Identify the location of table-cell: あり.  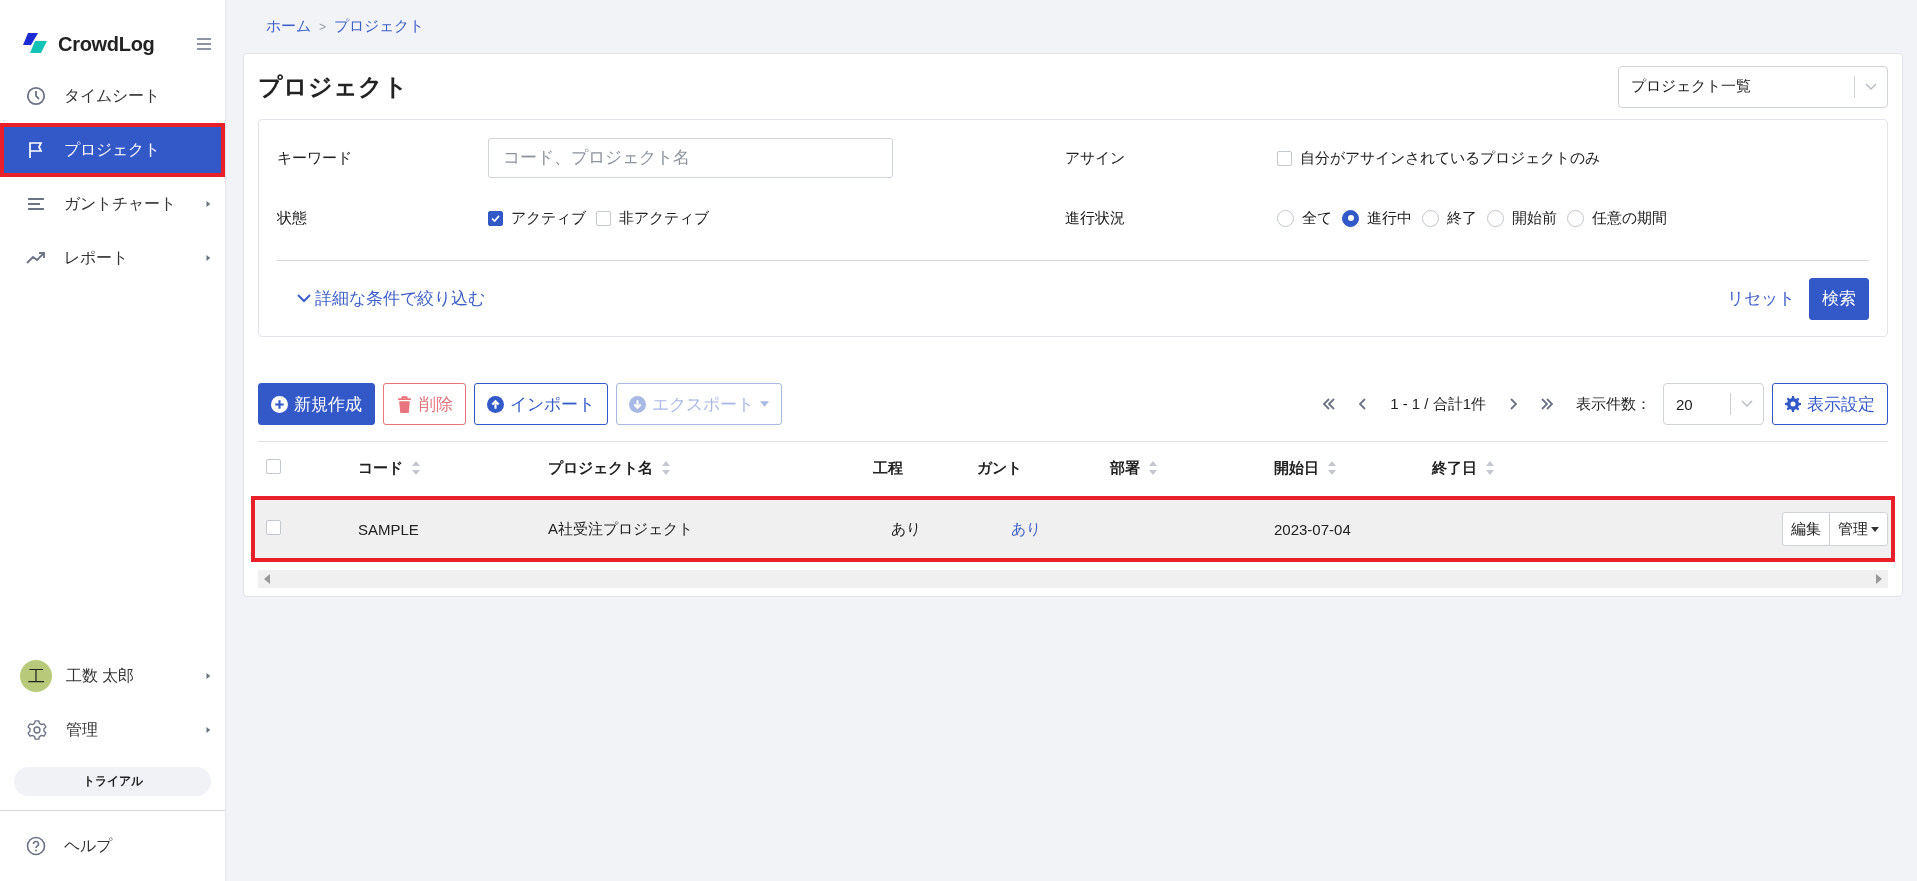
(906, 528).